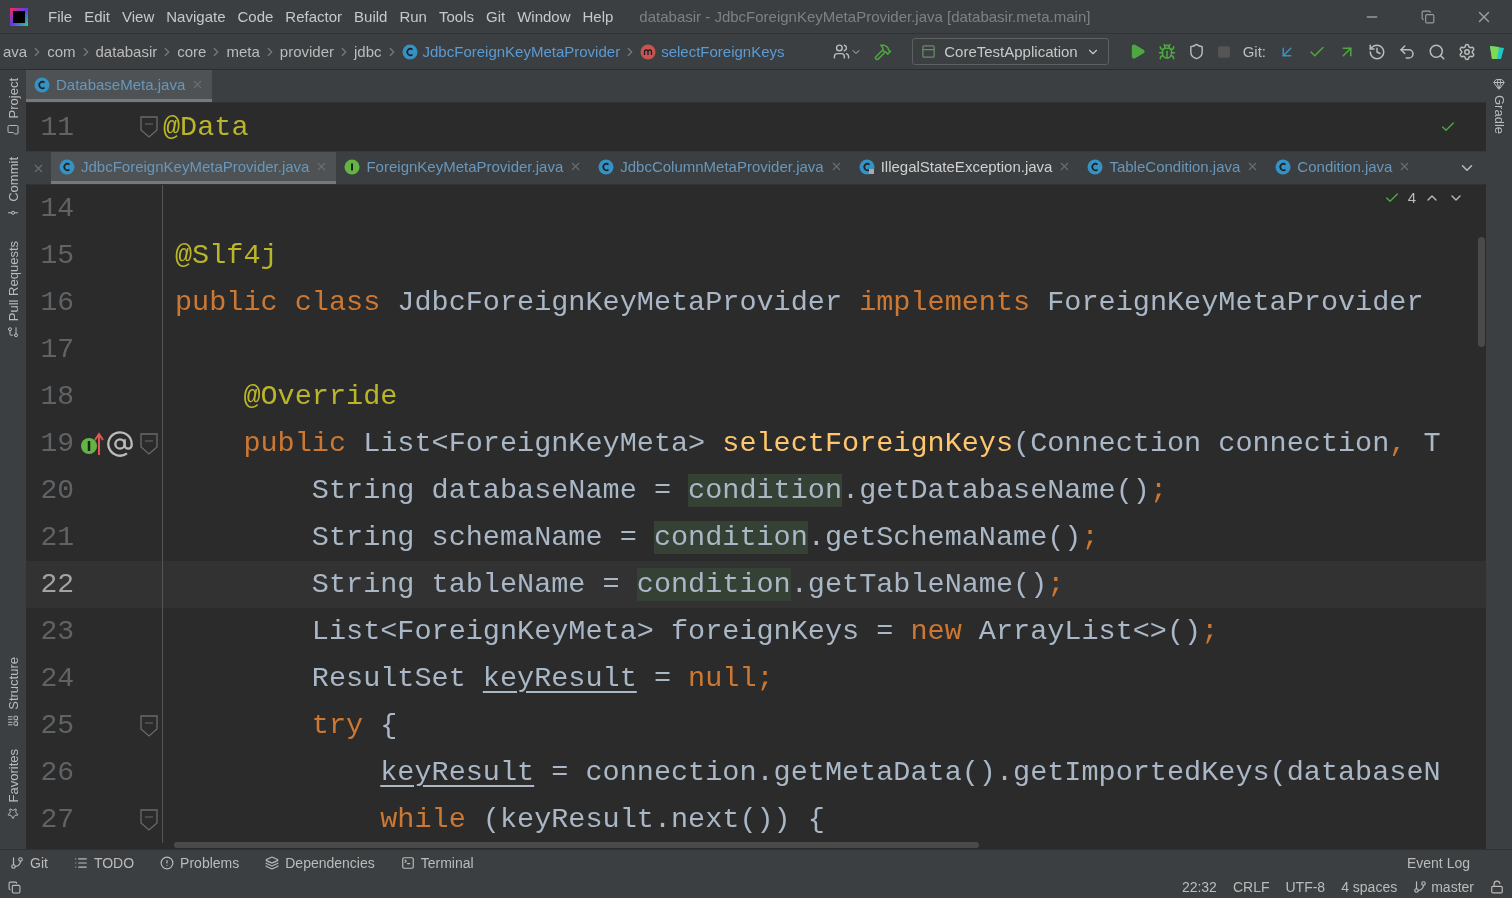 Image resolution: width=1512 pixels, height=898 pixels. What do you see at coordinates (314, 16) in the screenshot?
I see `menu-item: Refactor` at bounding box center [314, 16].